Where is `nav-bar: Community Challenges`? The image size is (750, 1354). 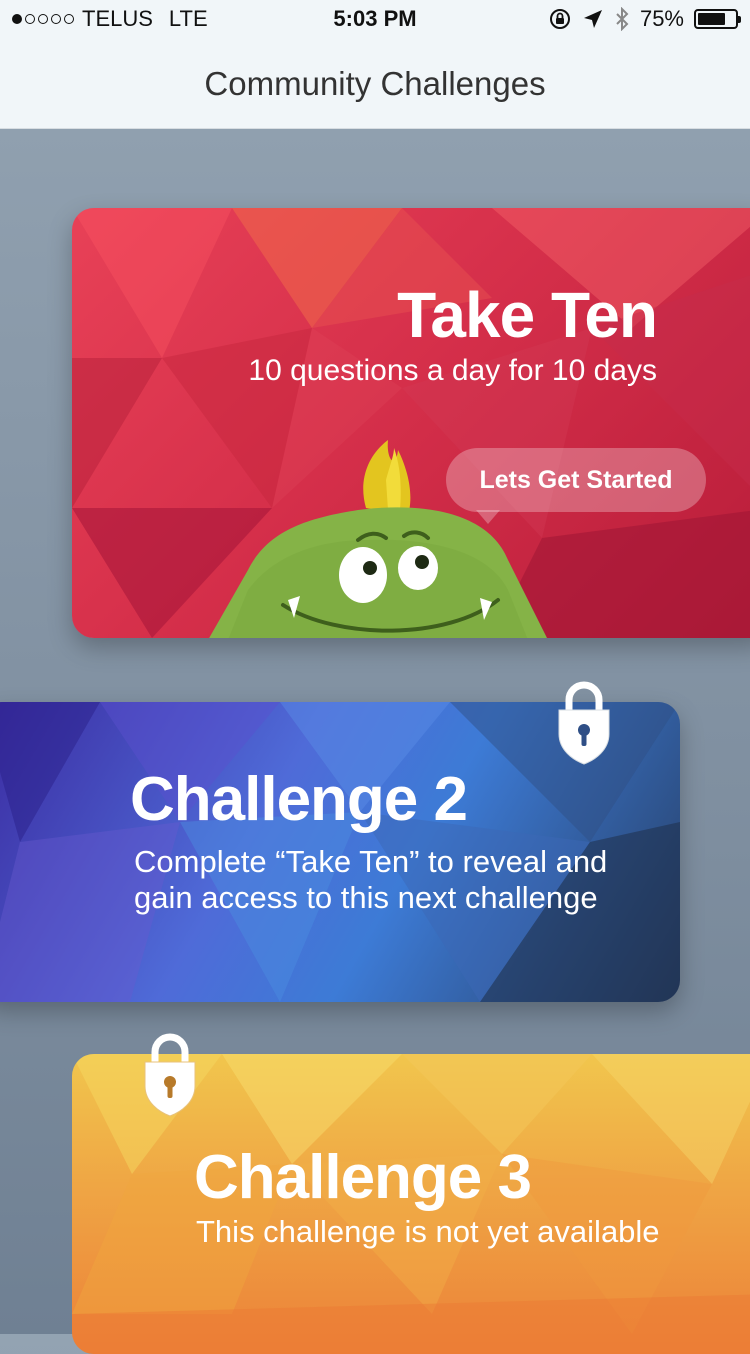
nav-bar: Community Challenges is located at coordinates (375, 84).